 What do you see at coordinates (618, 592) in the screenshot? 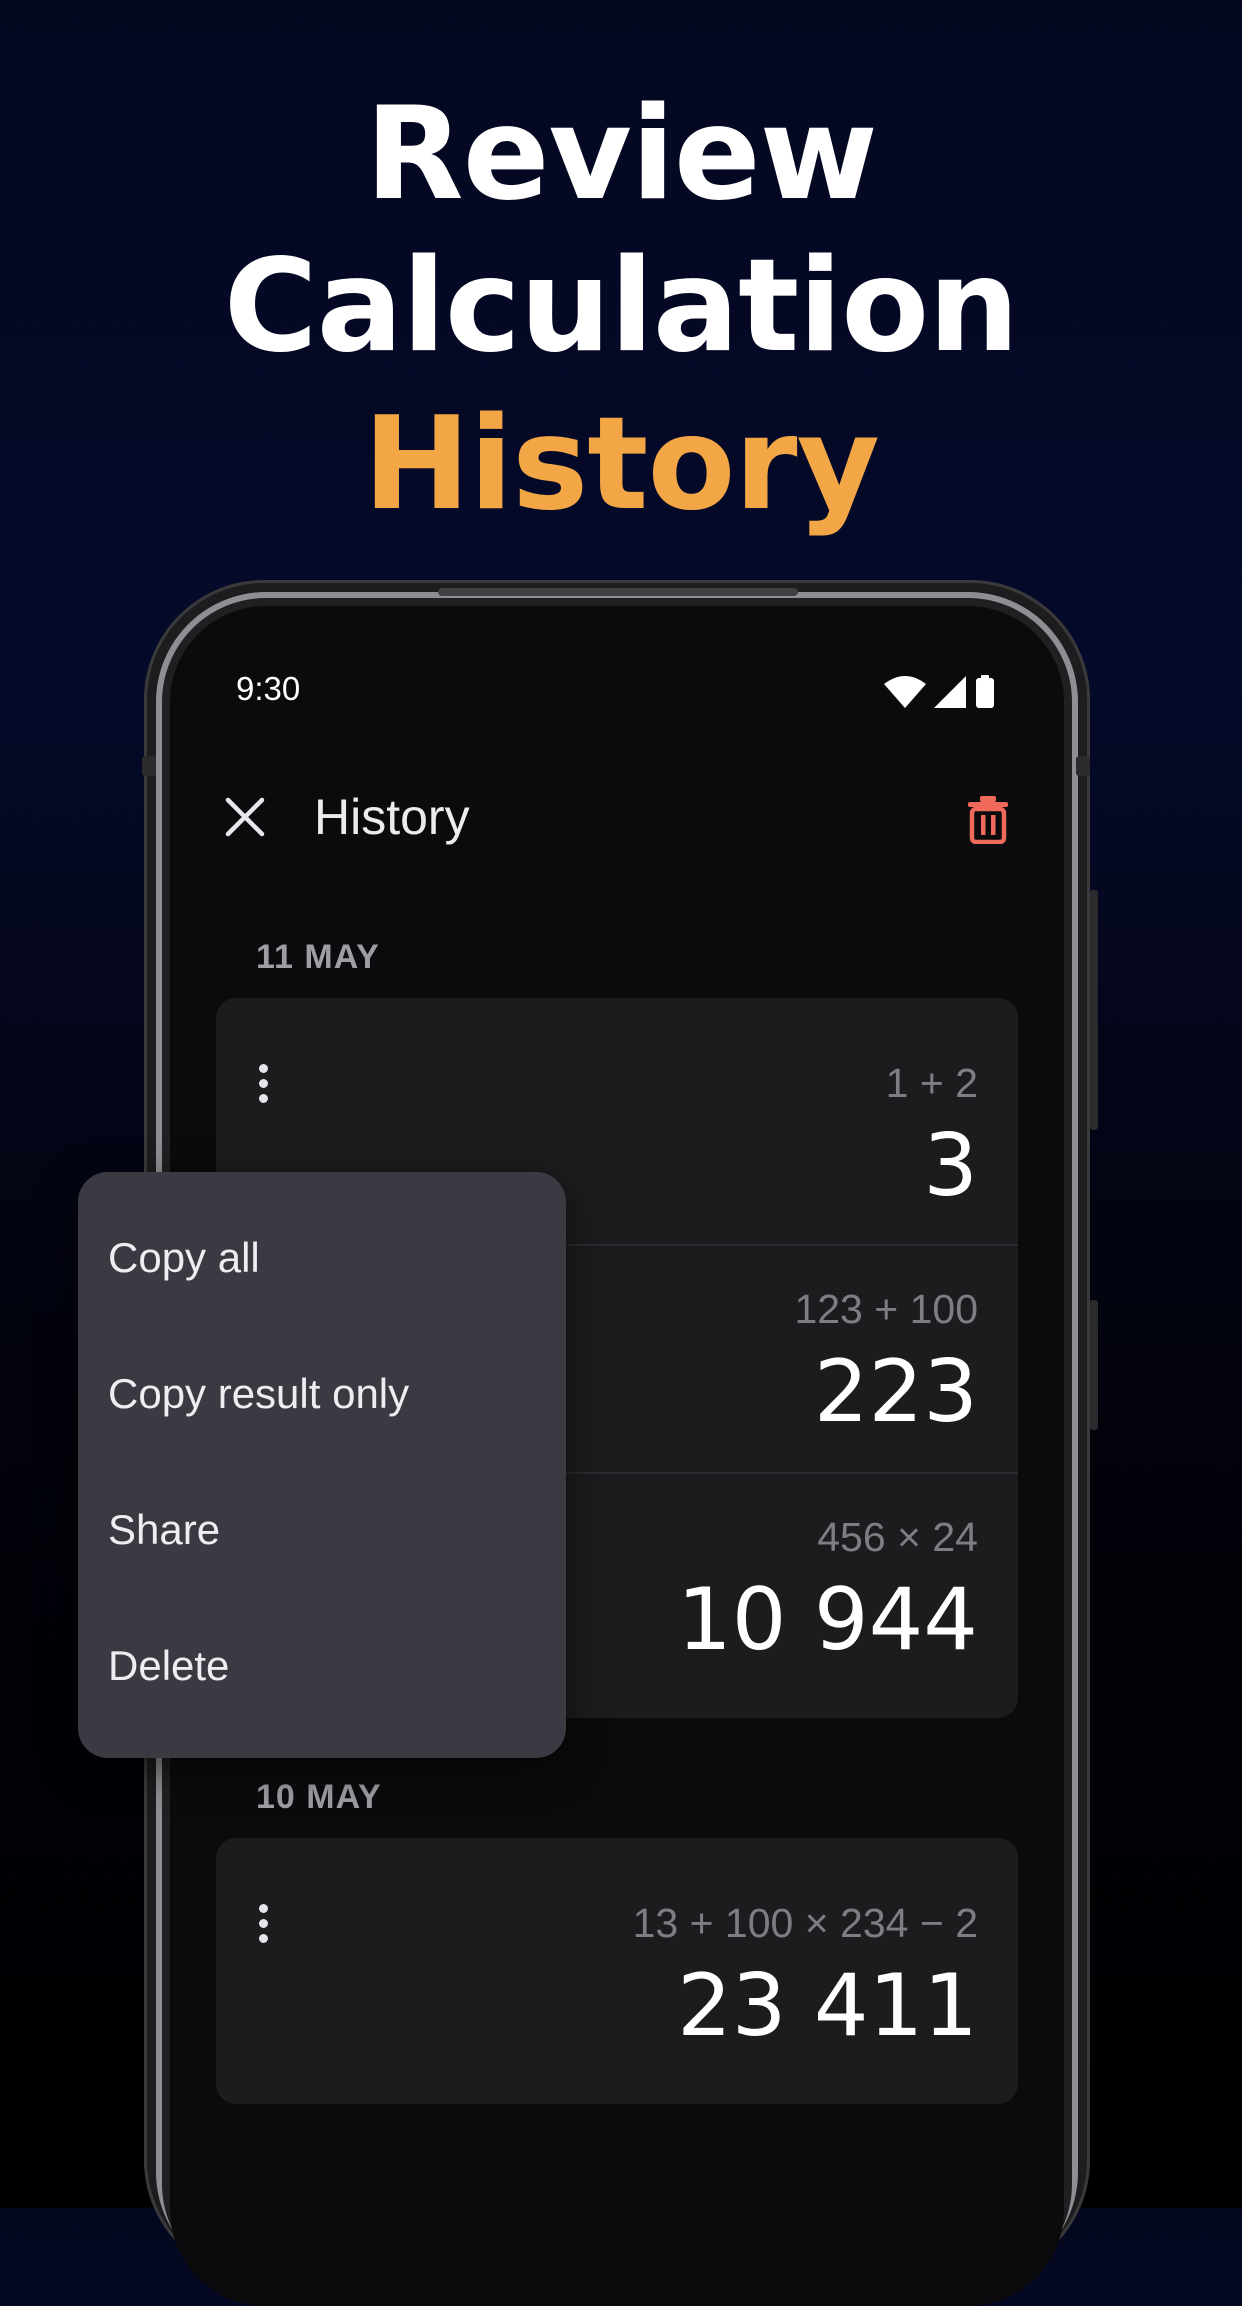
I see `phone-speaker` at bounding box center [618, 592].